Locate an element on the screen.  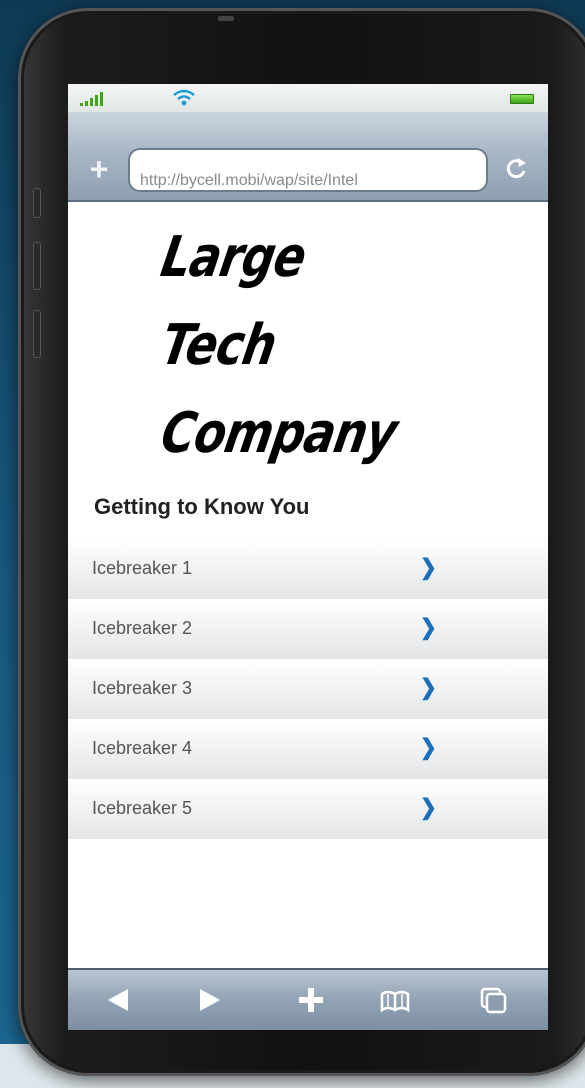
url-text: http://bycell.mobi/wap/site/Intel is located at coordinates (249, 180).